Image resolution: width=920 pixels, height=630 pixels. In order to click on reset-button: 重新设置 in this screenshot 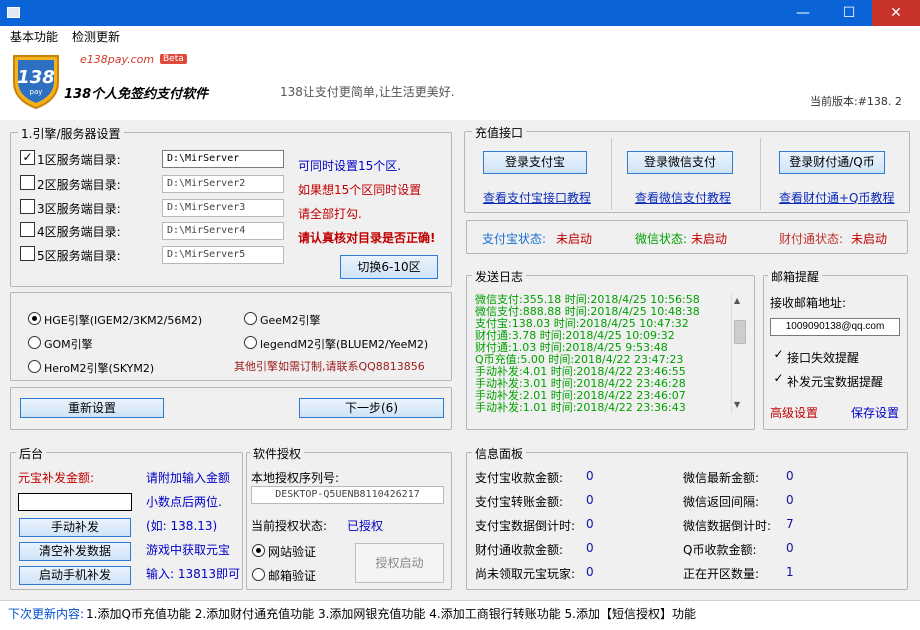, I will do `click(92, 408)`.